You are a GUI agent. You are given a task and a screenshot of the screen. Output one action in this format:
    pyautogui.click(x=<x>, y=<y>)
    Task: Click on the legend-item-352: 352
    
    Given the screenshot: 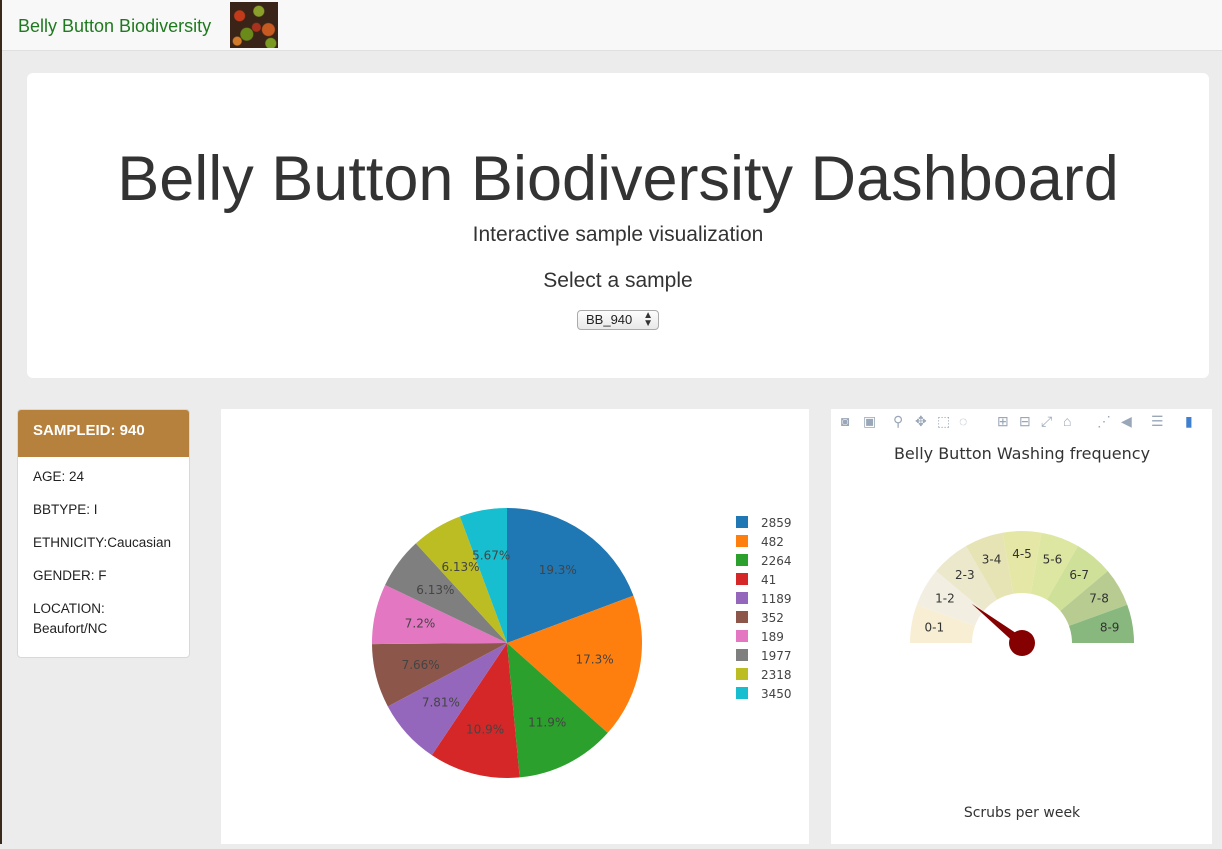 What is the action you would take?
    pyautogui.click(x=772, y=618)
    